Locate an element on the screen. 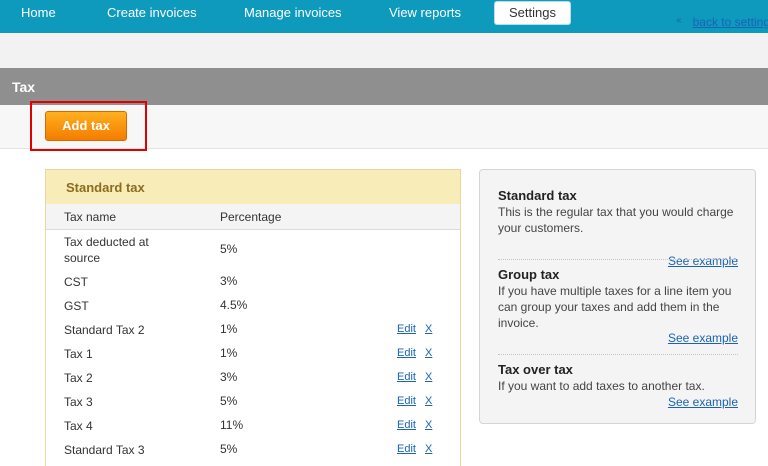 The width and height of the screenshot is (768, 466). nav-view-reports: View reports is located at coordinates (425, 13).